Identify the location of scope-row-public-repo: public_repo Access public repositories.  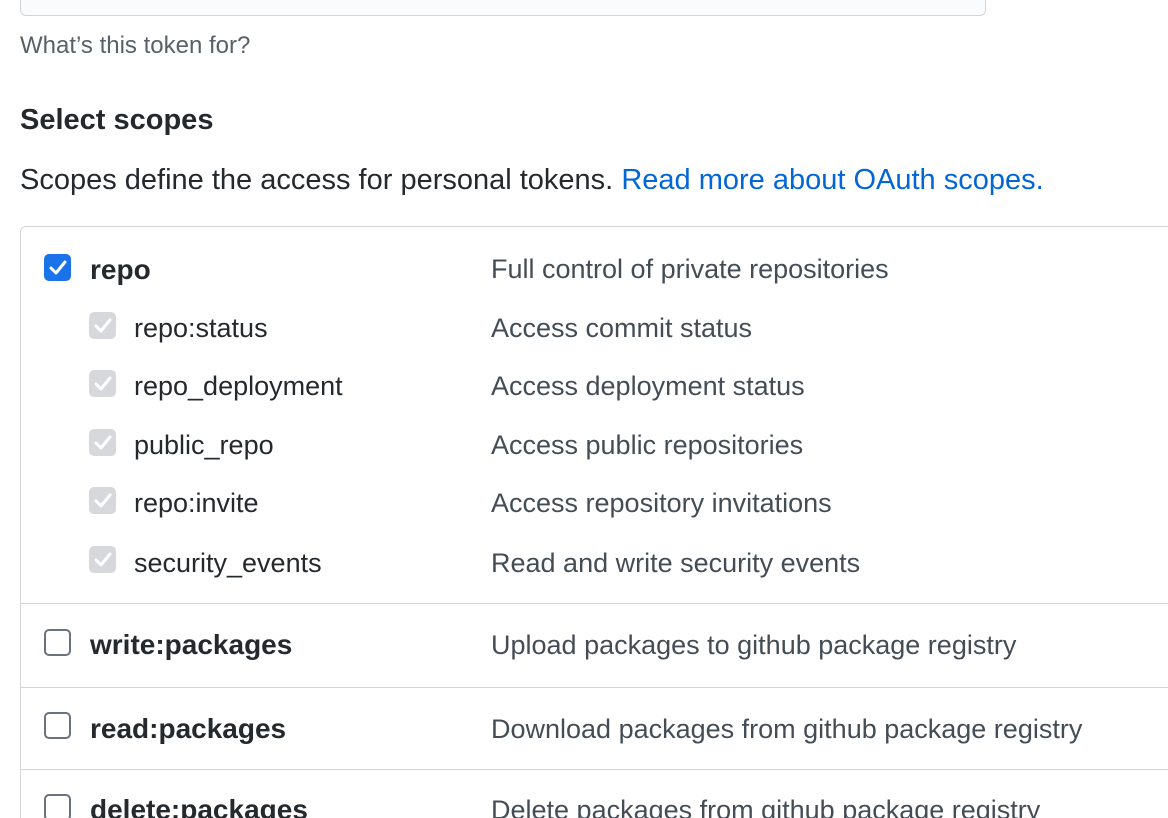
(584, 446).